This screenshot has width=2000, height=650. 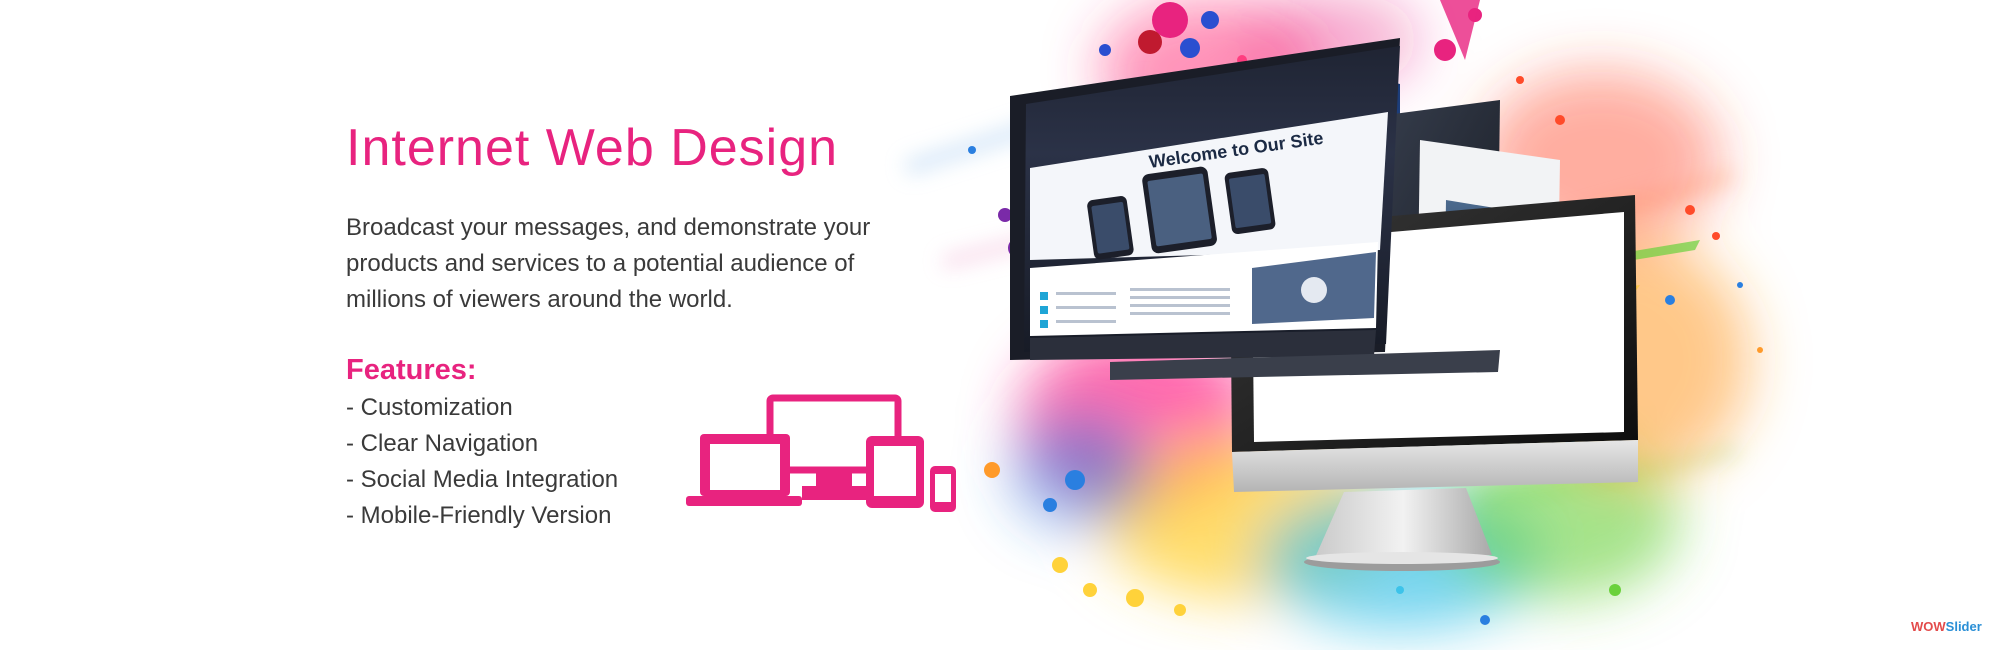 What do you see at coordinates (411, 370) in the screenshot?
I see `features-heading: Features:` at bounding box center [411, 370].